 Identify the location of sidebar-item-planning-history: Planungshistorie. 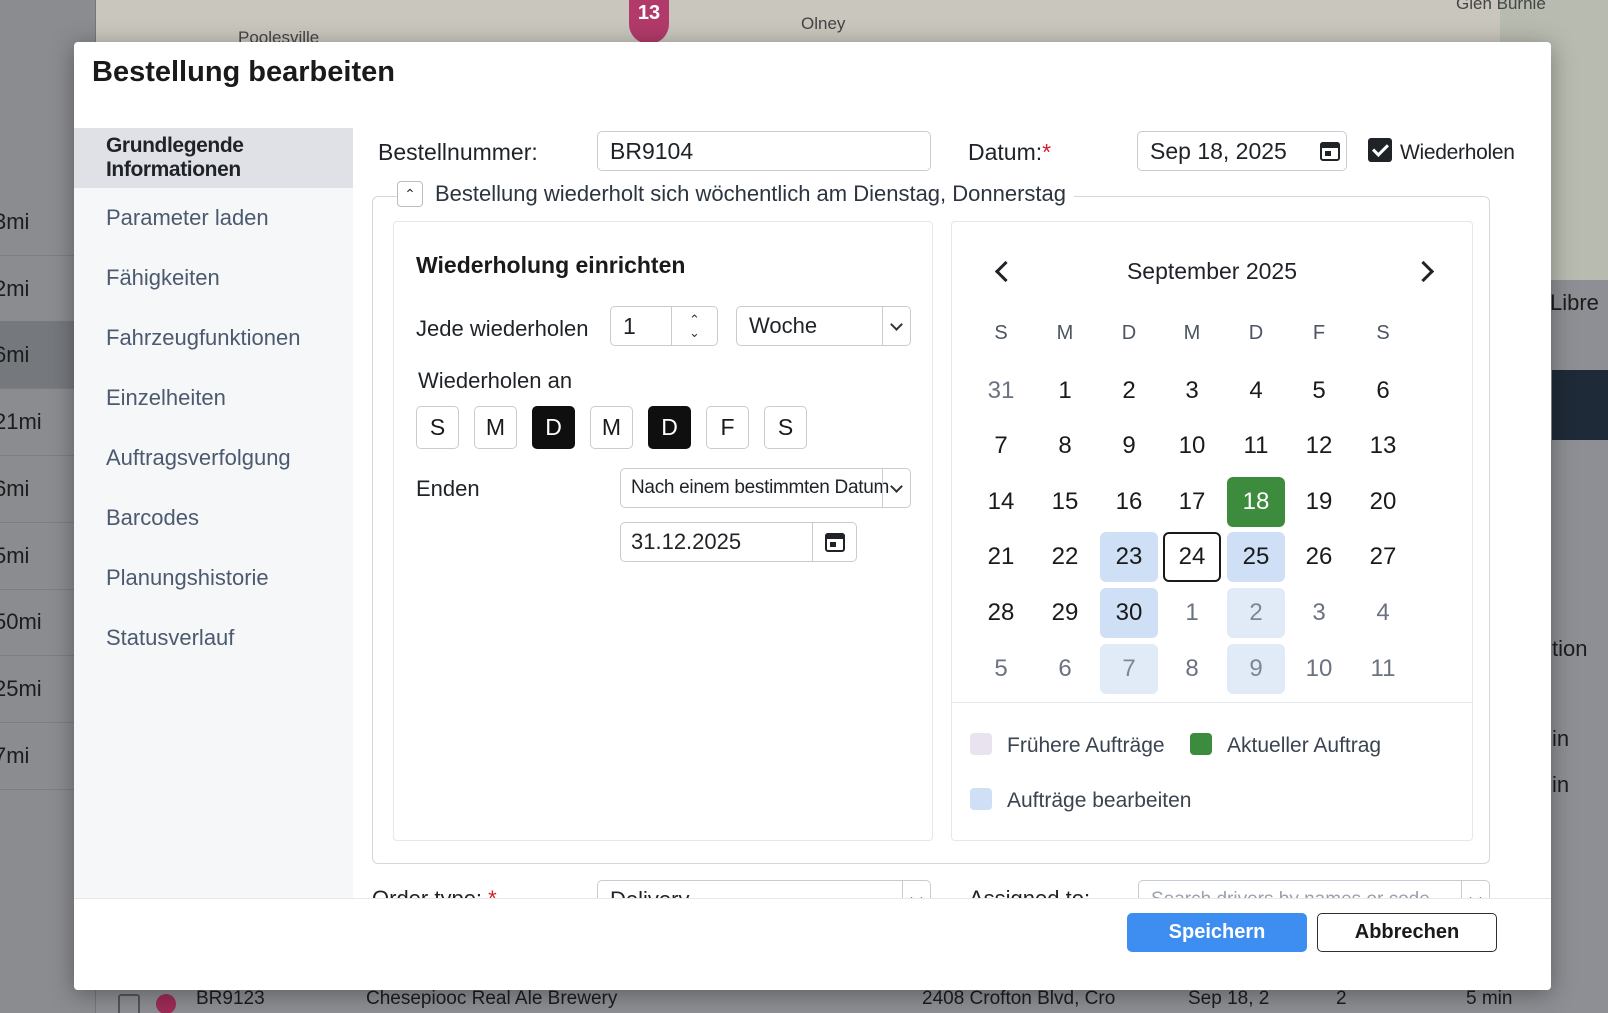
(213, 578).